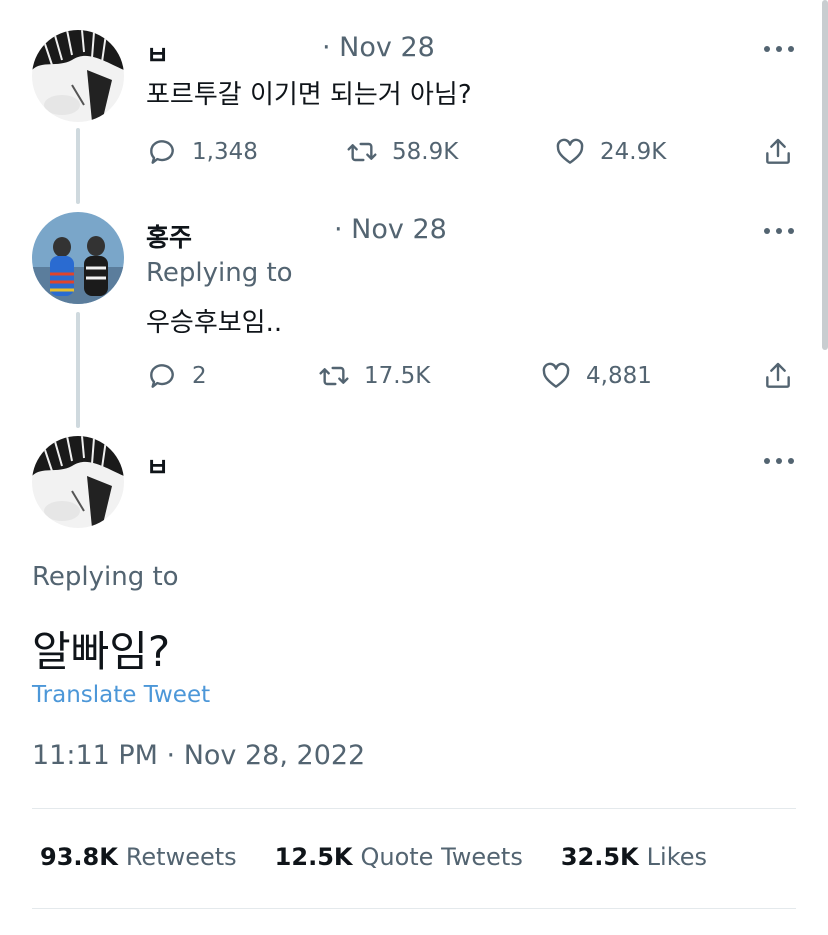 The width and height of the screenshot is (828, 935). Describe the element at coordinates (198, 755) in the screenshot. I see `tweet-timestamp: 11:11 PM · Nov 28, 2022` at that location.